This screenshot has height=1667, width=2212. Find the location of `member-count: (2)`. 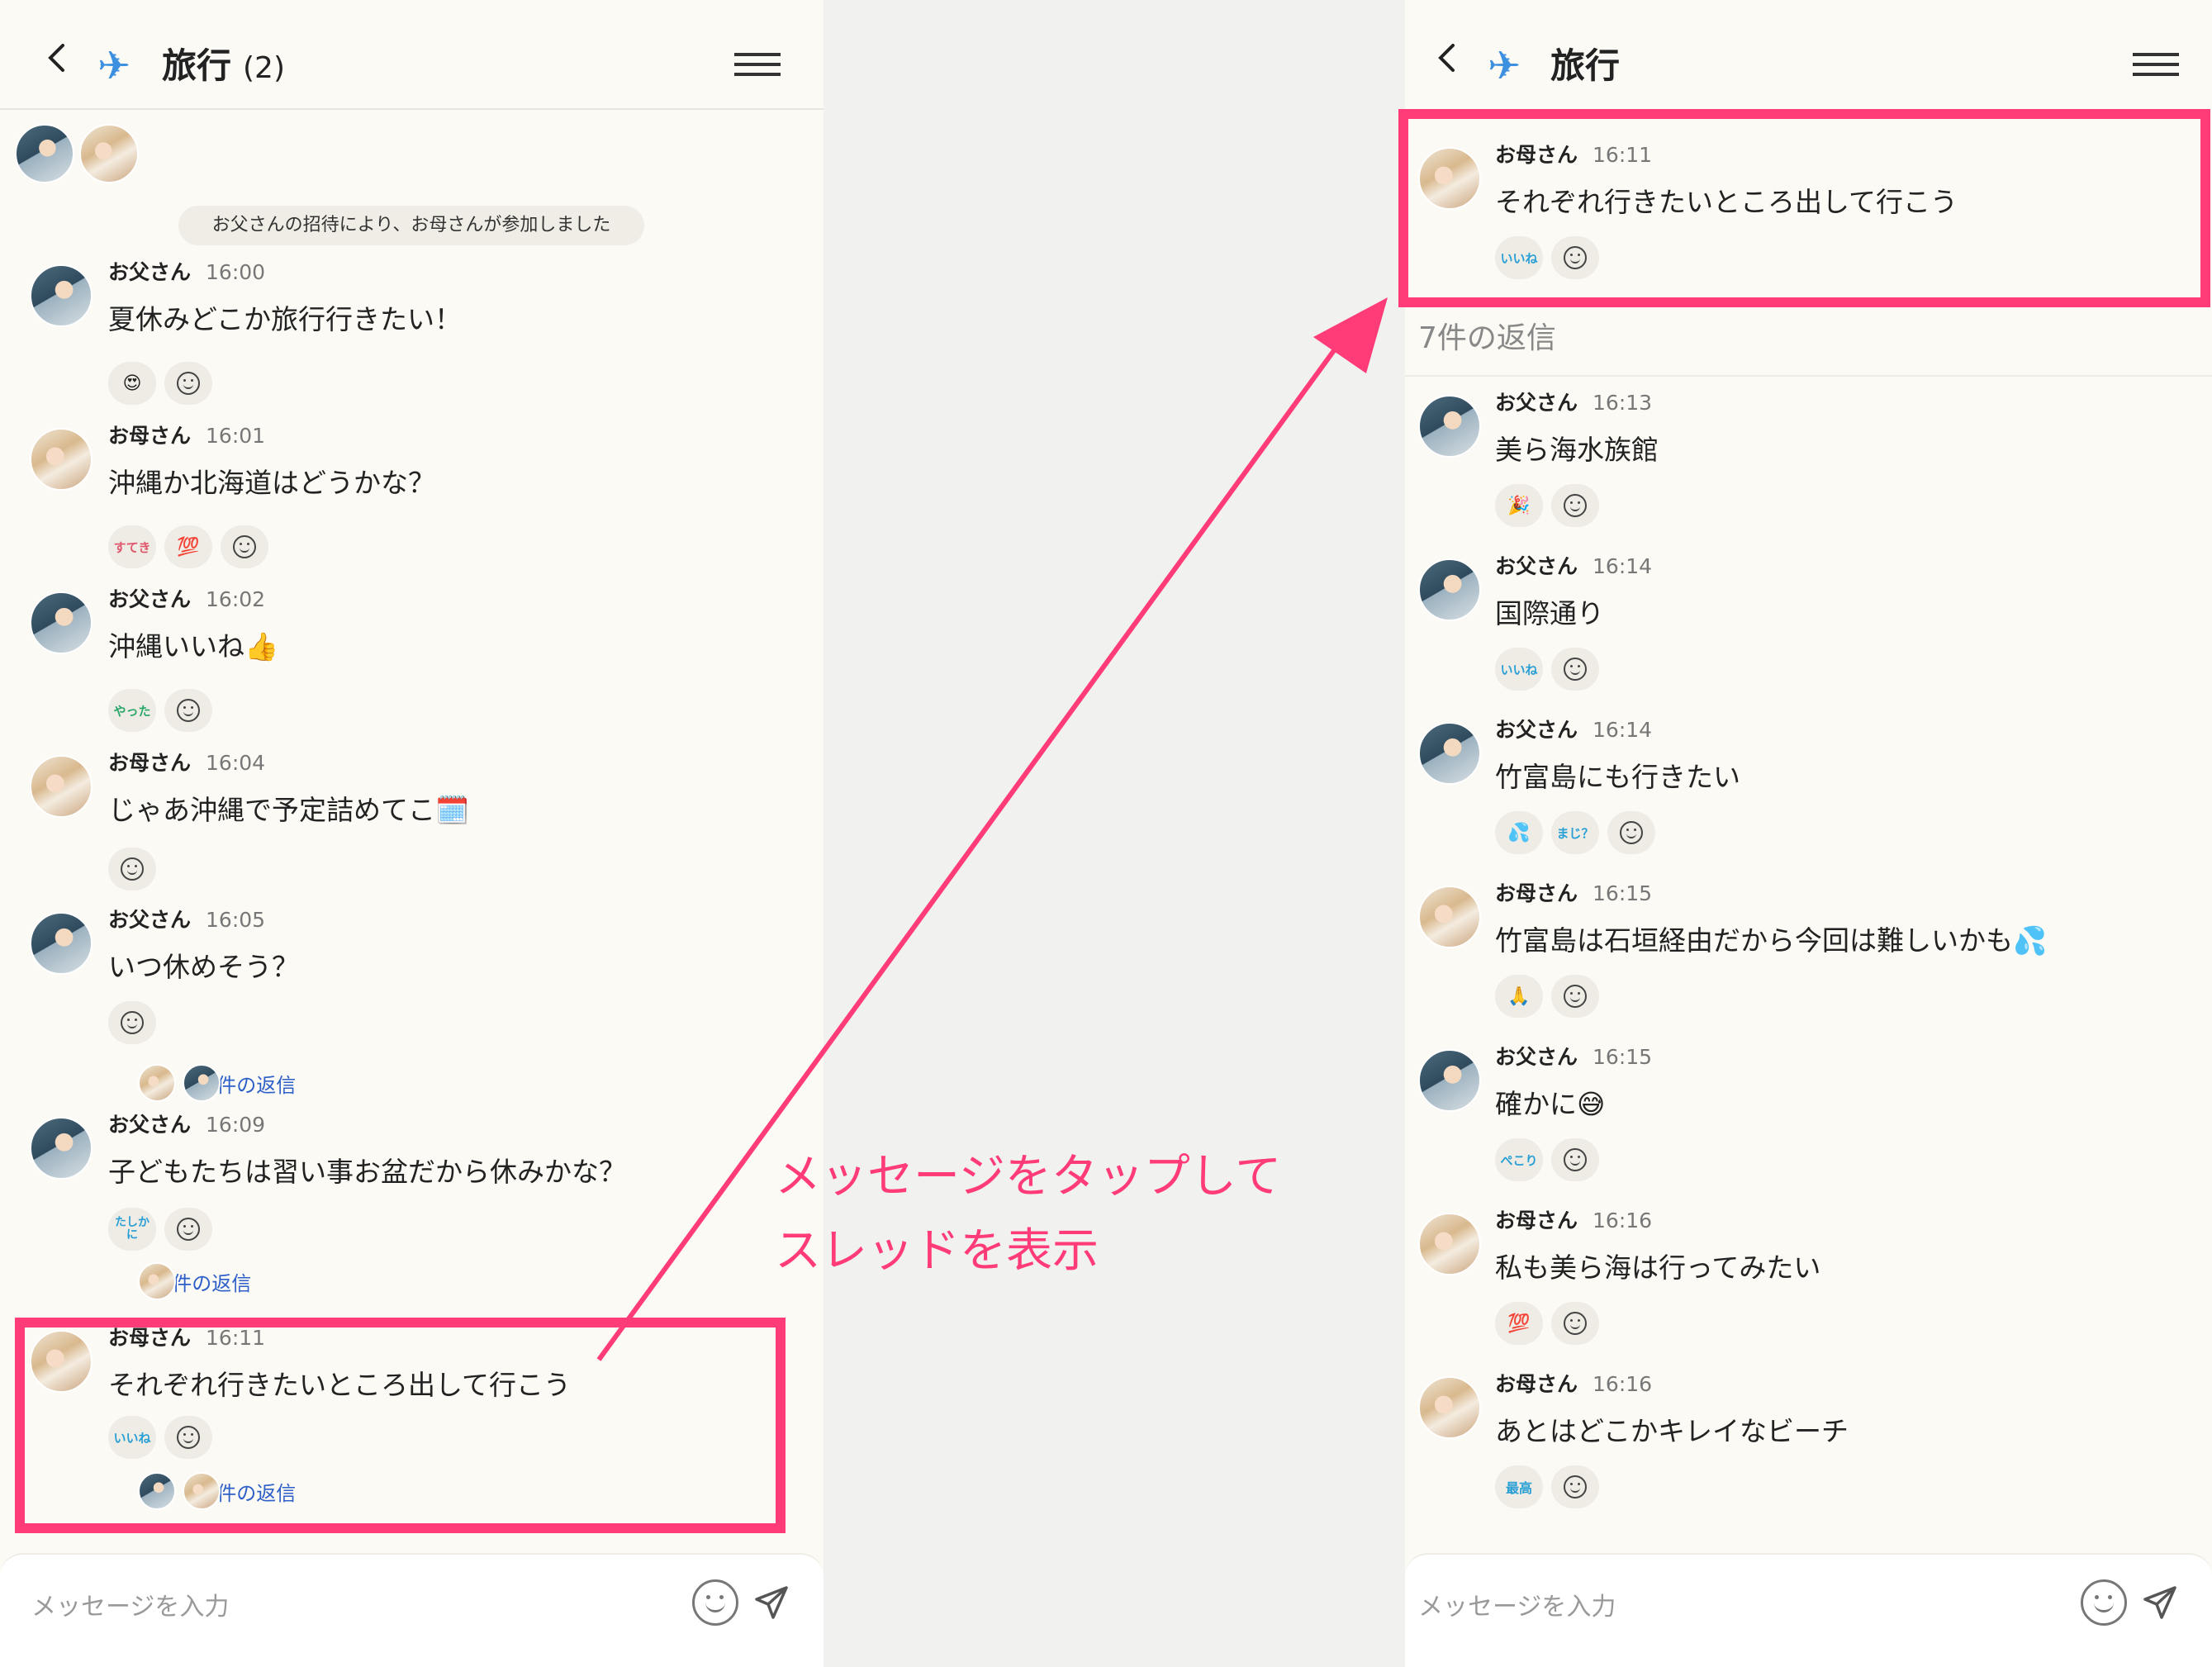

member-count: (2) is located at coordinates (264, 68).